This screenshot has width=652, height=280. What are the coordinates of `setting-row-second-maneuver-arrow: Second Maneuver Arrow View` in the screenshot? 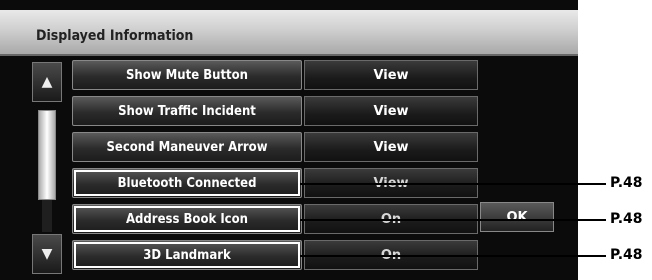 It's located at (289, 147).